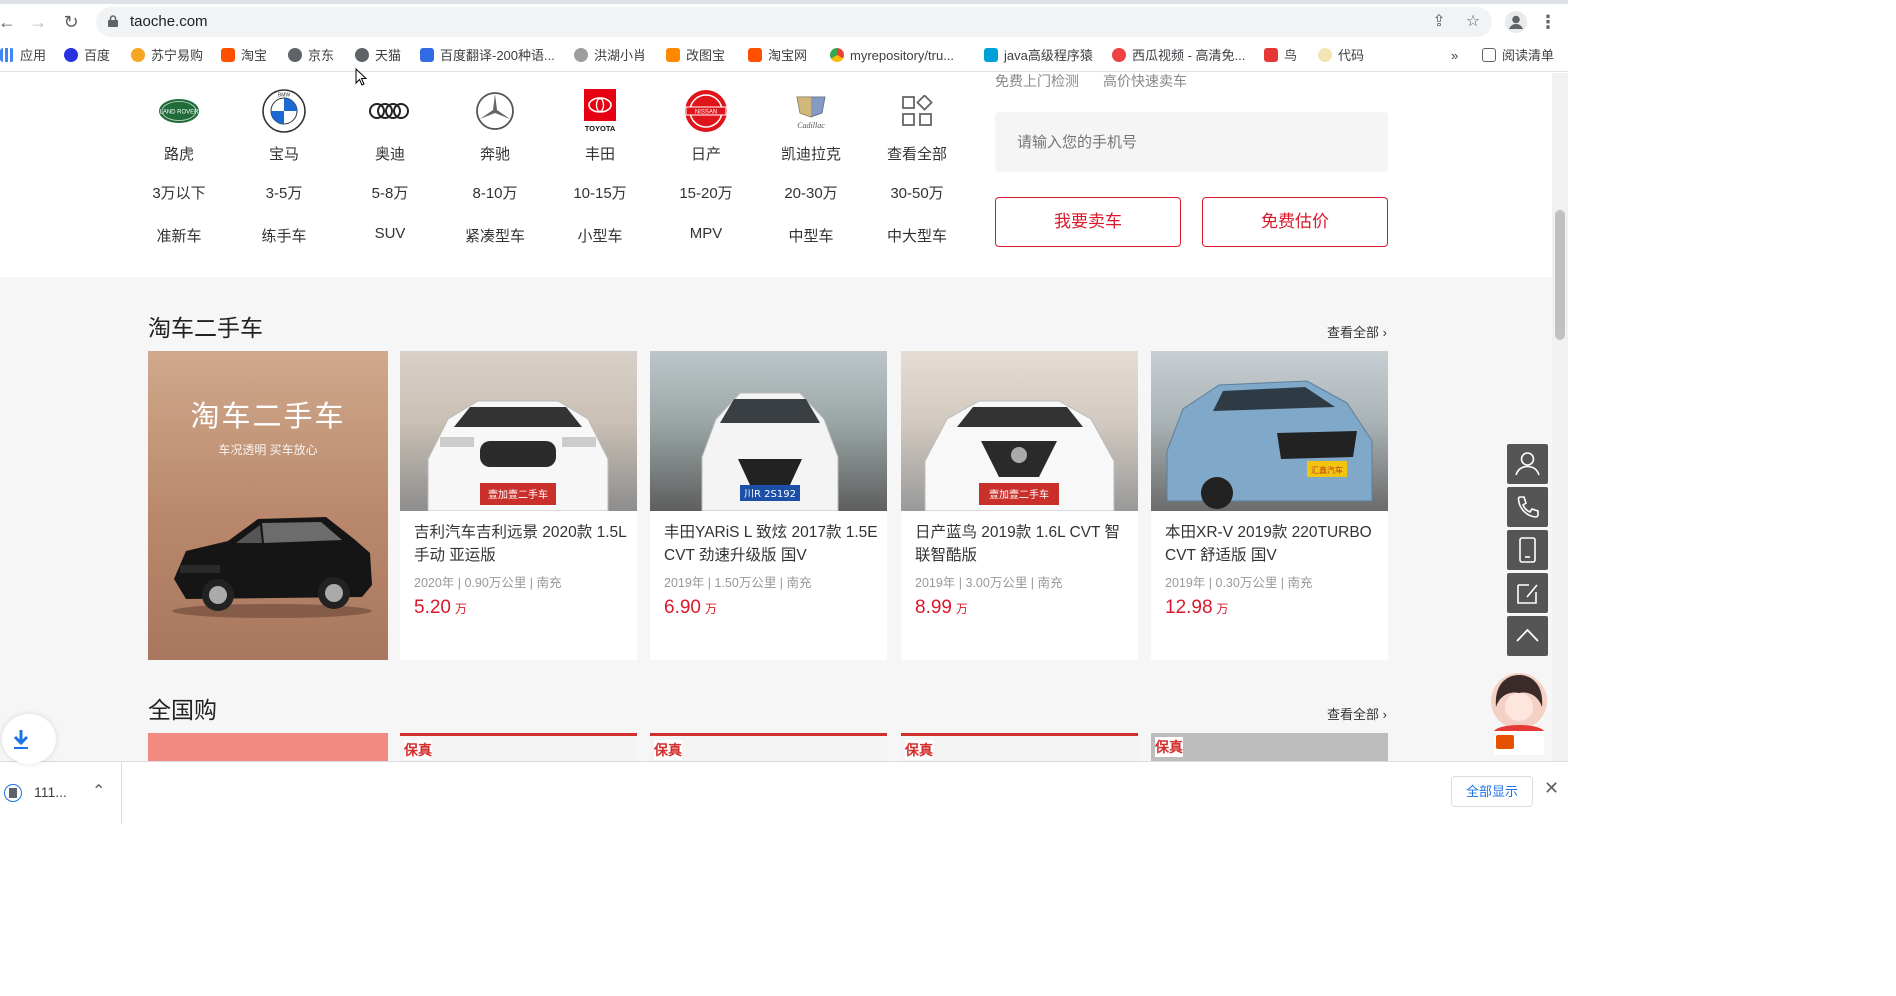 The width and height of the screenshot is (1896, 996). Describe the element at coordinates (1341, 56) in the screenshot. I see `bookmark-code: 代码` at that location.